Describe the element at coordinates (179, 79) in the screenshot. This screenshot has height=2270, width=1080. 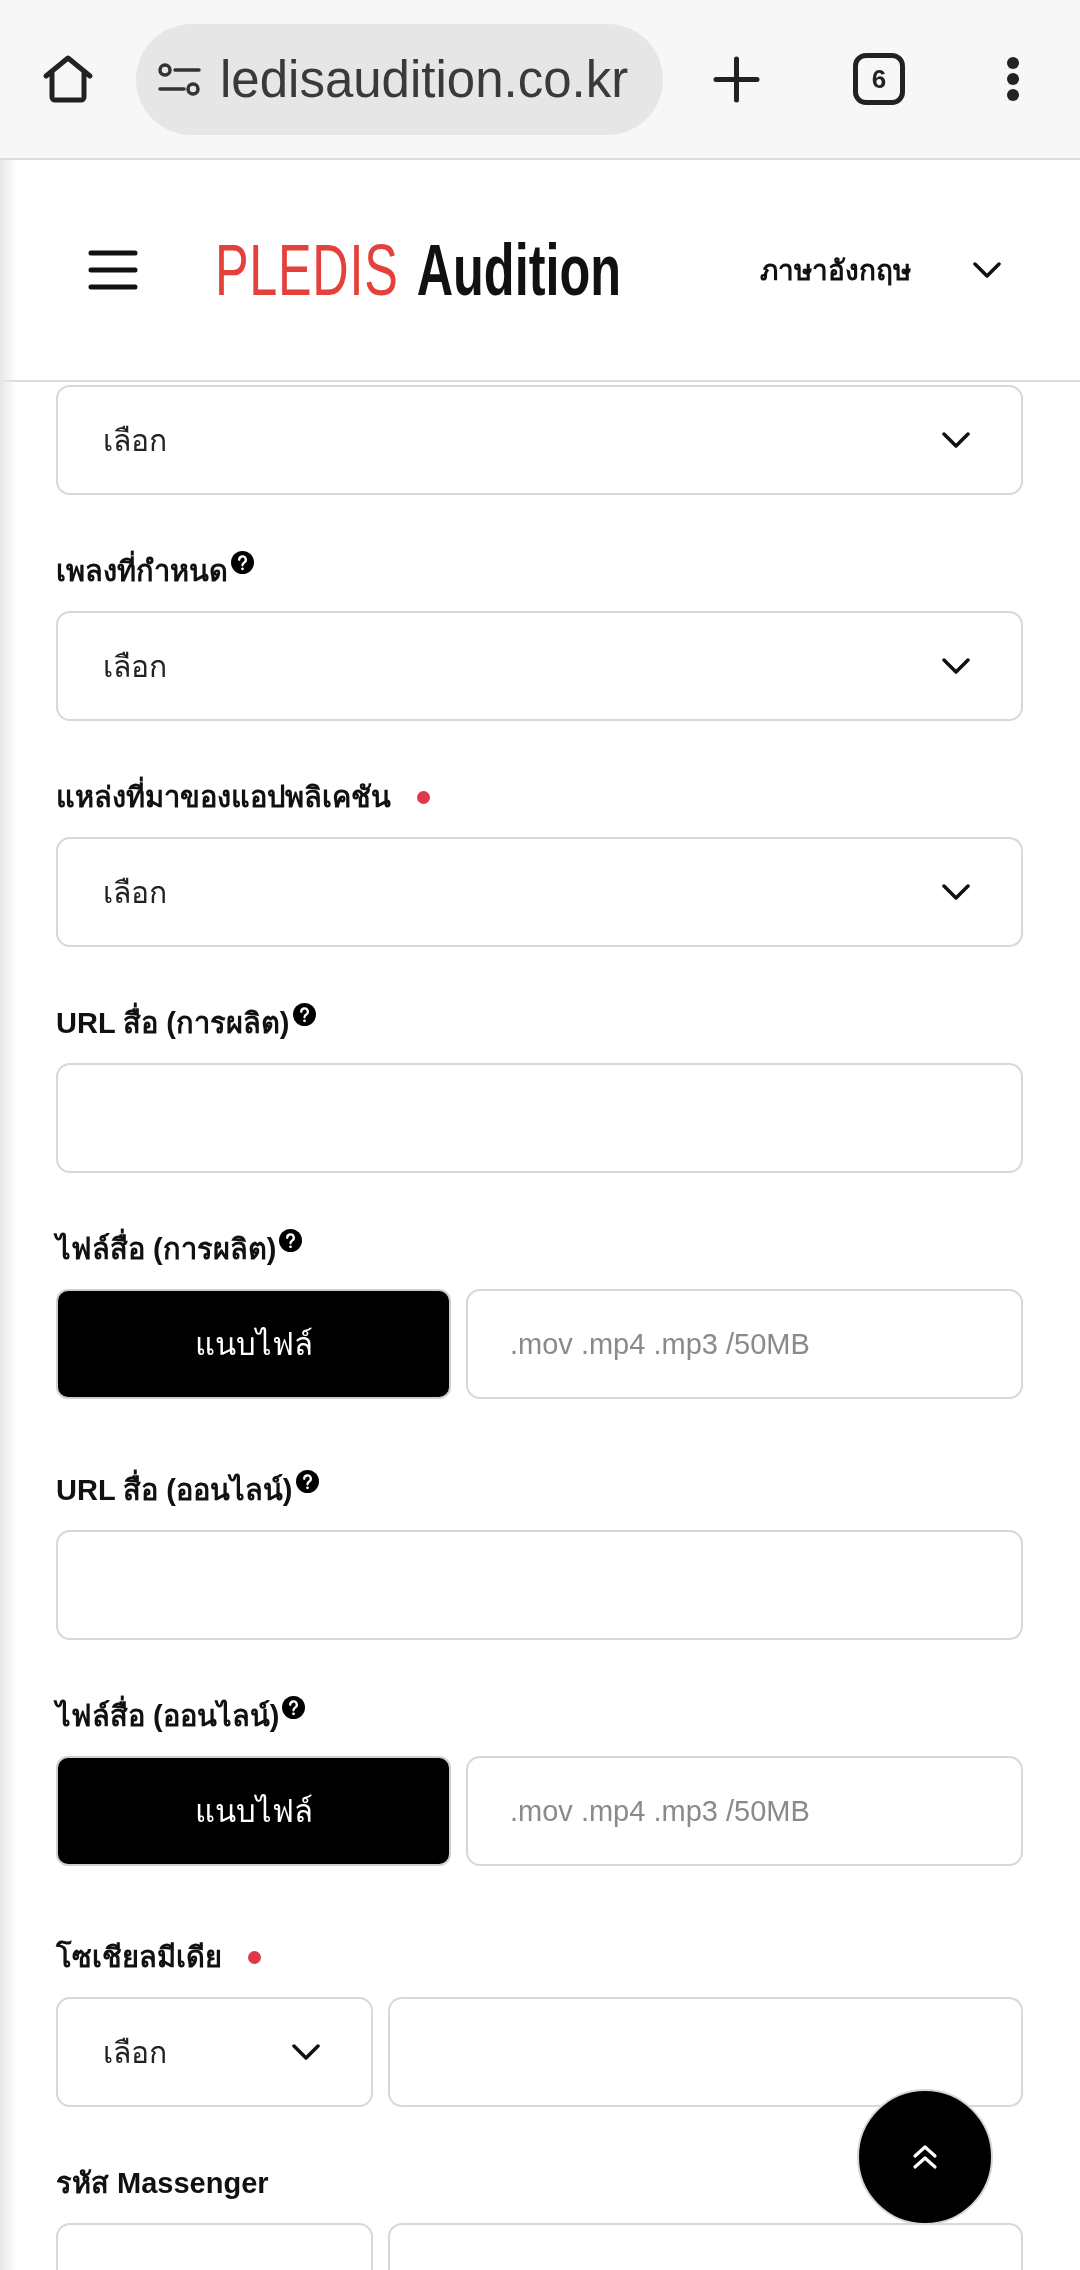
I see `site-settings-icon` at that location.